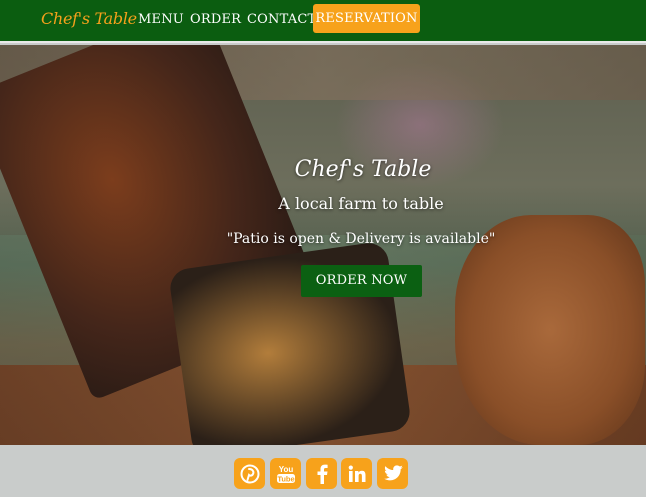 Image resolution: width=646 pixels, height=497 pixels. What do you see at coordinates (363, 169) in the screenshot?
I see `hero-title: Chef's Table` at bounding box center [363, 169].